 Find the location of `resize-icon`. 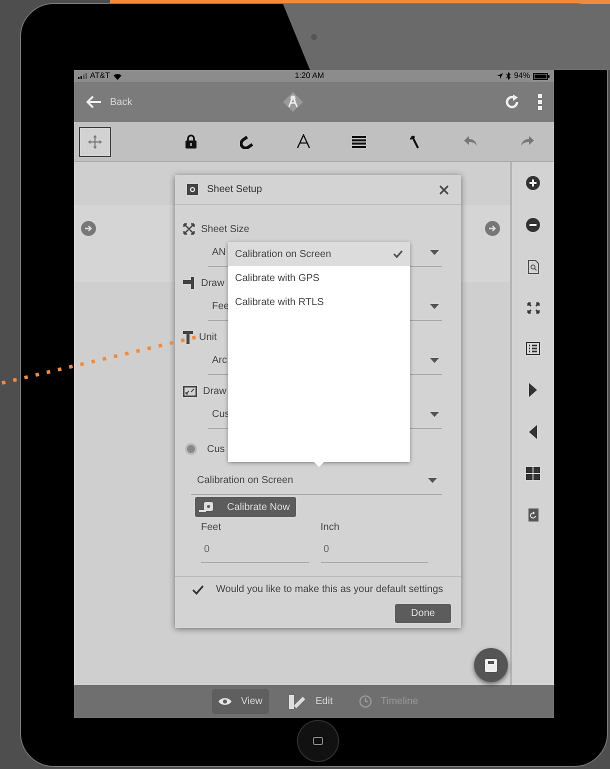

resize-icon is located at coordinates (189, 229).